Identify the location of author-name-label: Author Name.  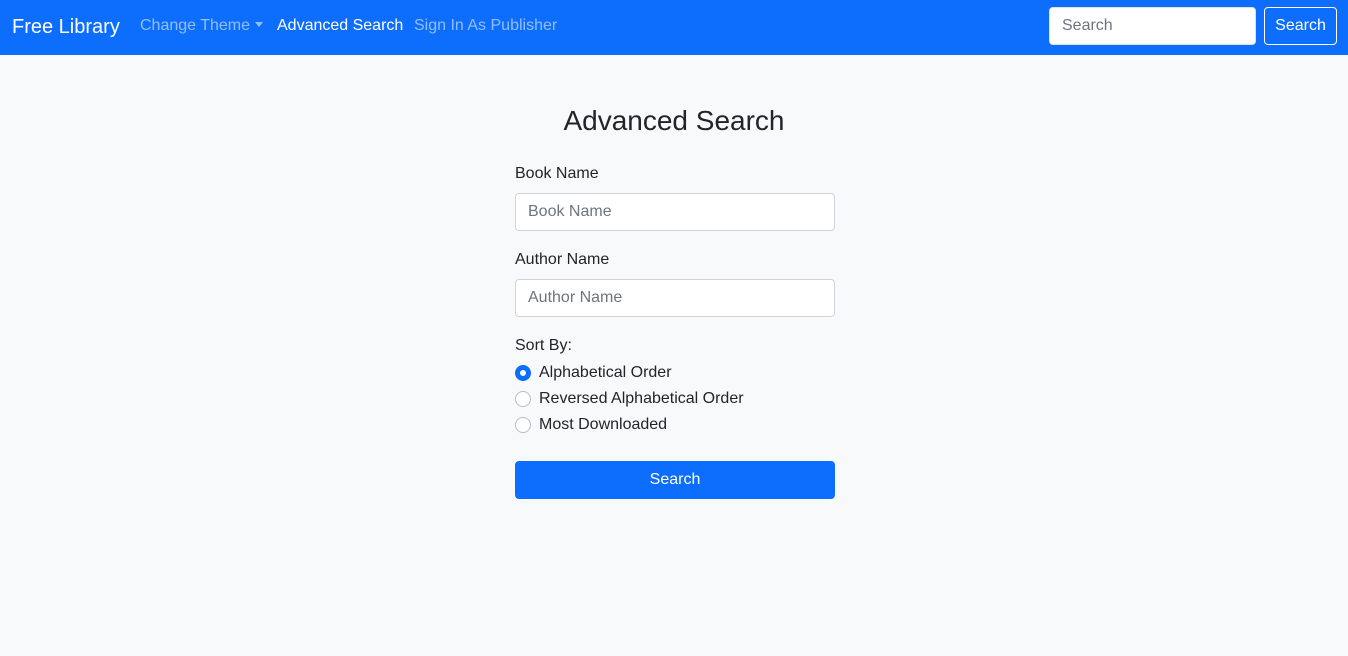
(562, 259).